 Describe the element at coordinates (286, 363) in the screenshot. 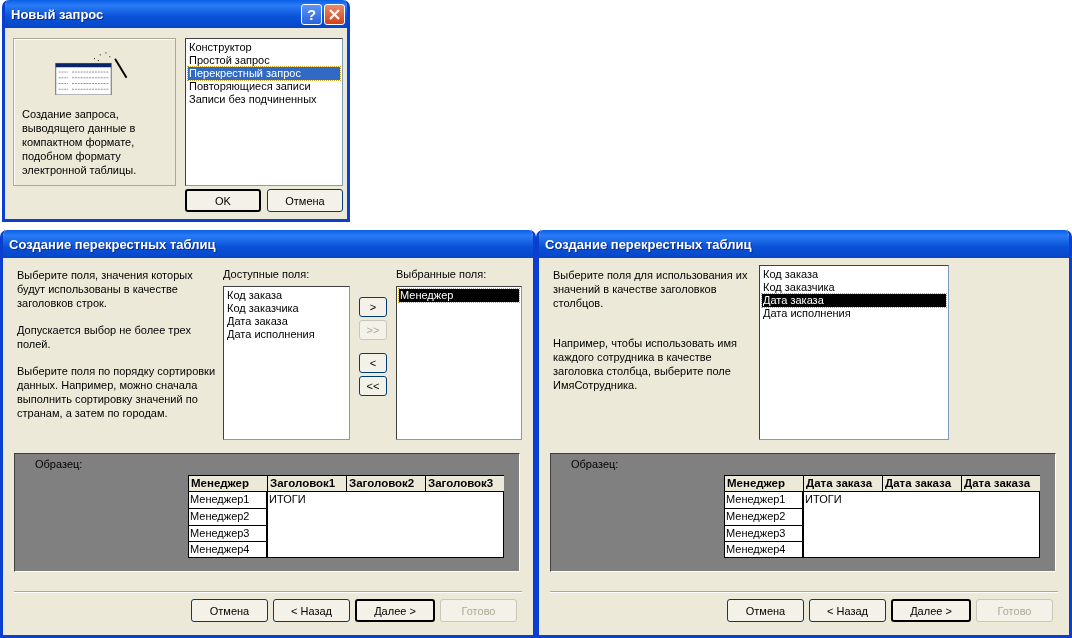

I see `available-fields-list: Код заказа Код заказчика Дата заказа Дата исполнения` at that location.